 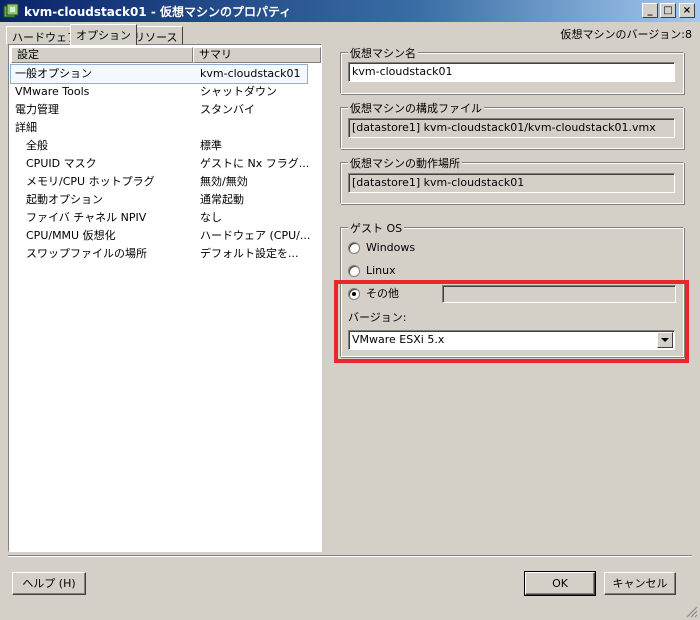 I want to click on list-item-label: 全般, so click(x=37, y=145).